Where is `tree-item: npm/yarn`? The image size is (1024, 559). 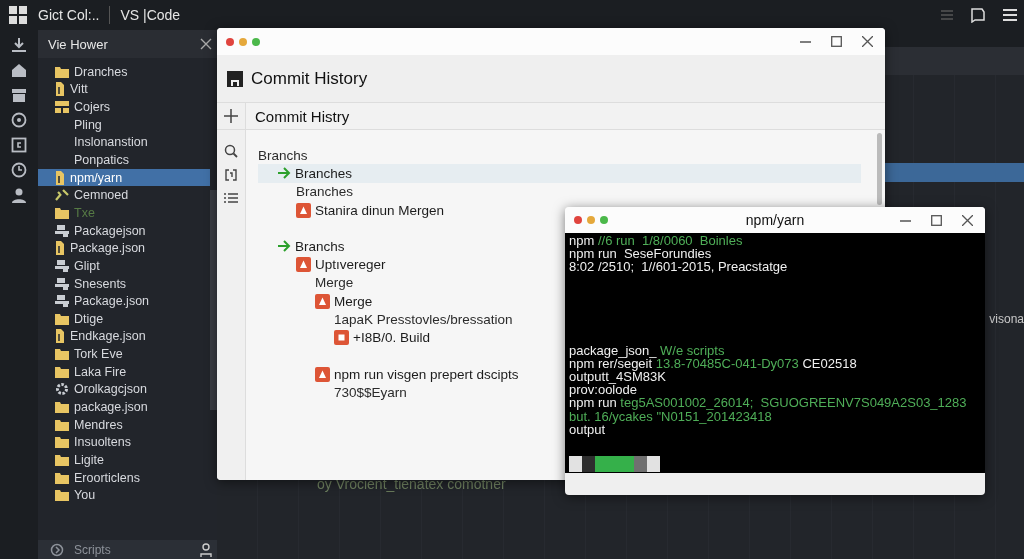
tree-item: npm/yarn is located at coordinates (124, 177).